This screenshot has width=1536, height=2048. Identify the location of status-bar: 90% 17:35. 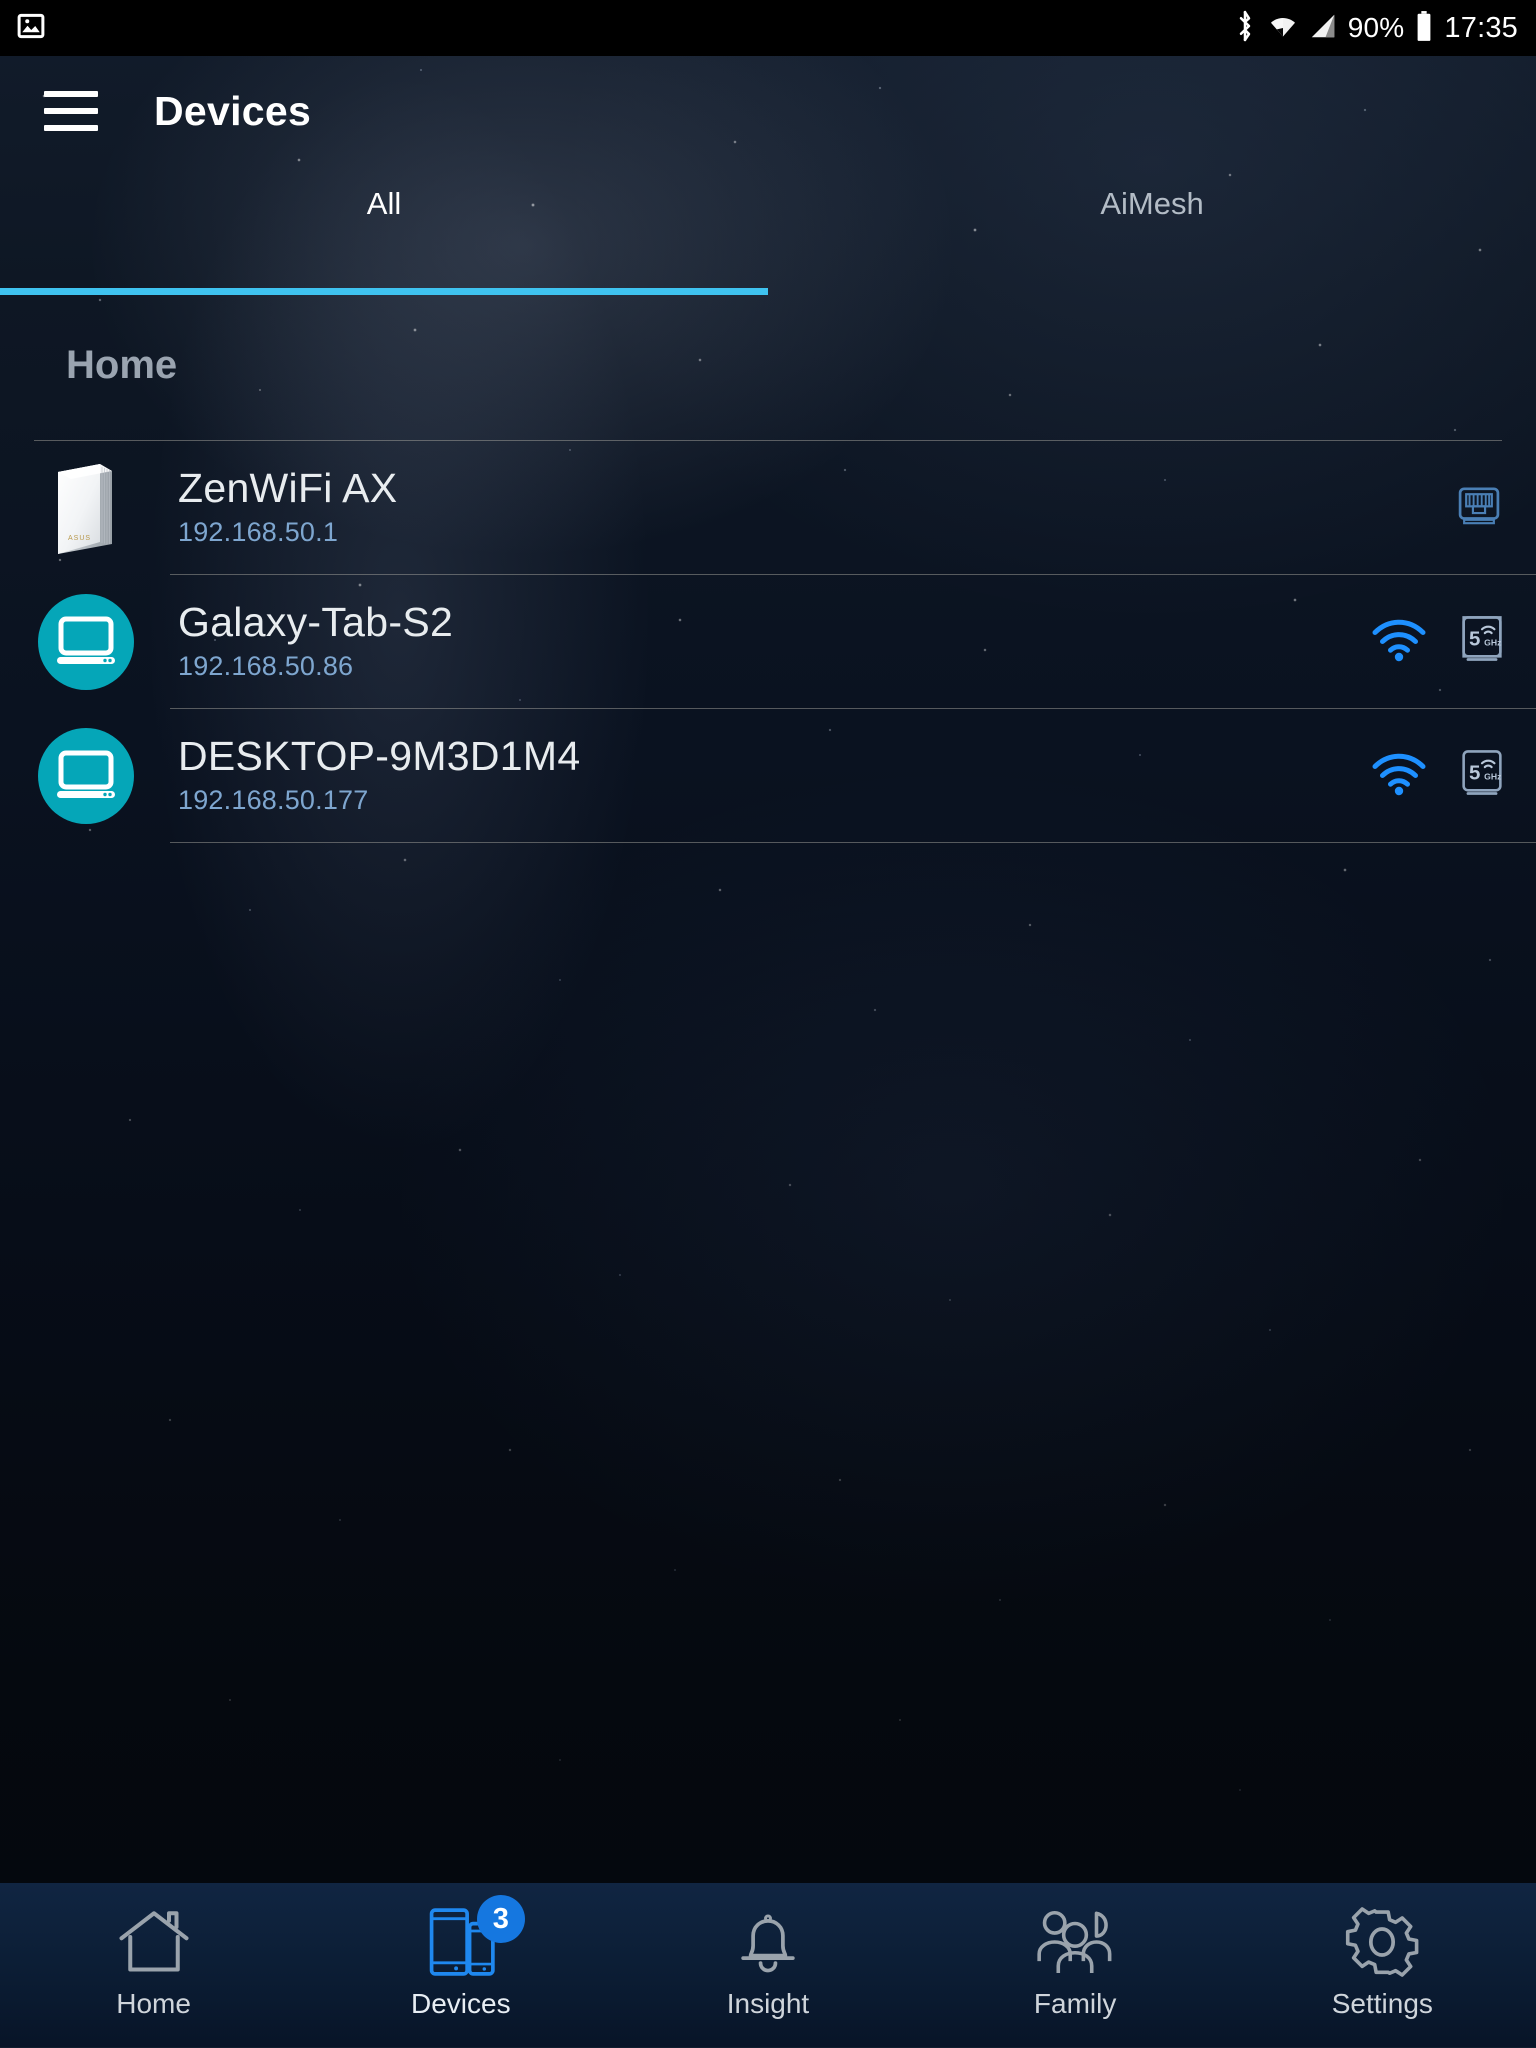
(768, 28).